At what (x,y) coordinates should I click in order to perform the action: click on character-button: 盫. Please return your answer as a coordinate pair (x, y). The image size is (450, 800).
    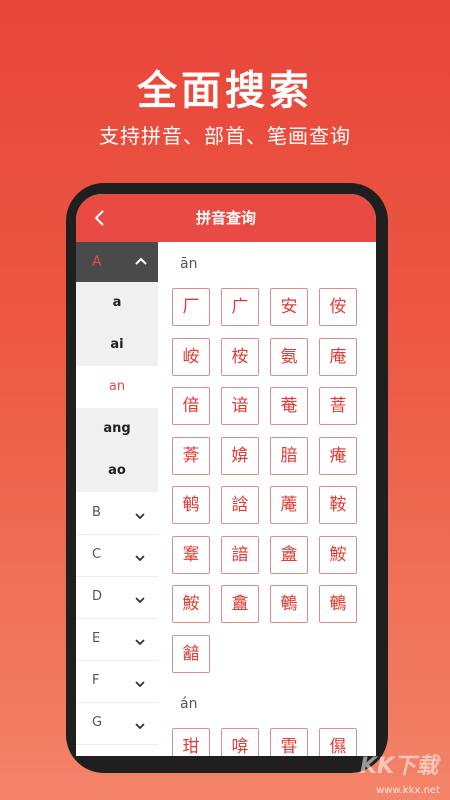
    Looking at the image, I should click on (240, 604).